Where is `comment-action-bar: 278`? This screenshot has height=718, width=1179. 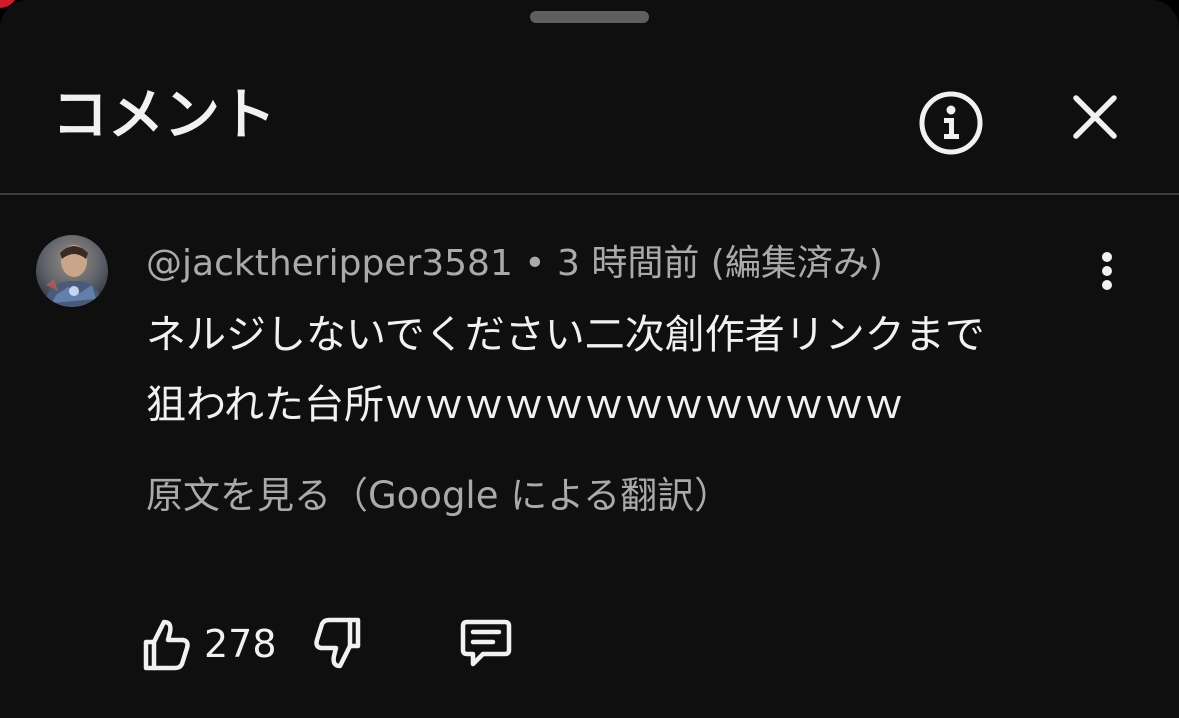 comment-action-bar: 278 is located at coordinates (350, 644).